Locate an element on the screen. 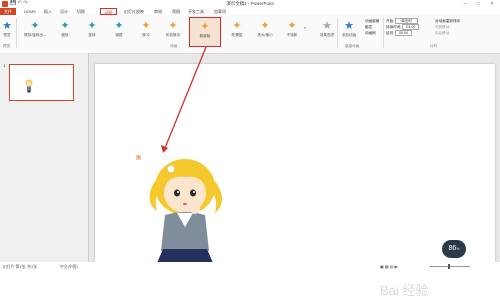  zoom-slider is located at coordinates (450, 266).